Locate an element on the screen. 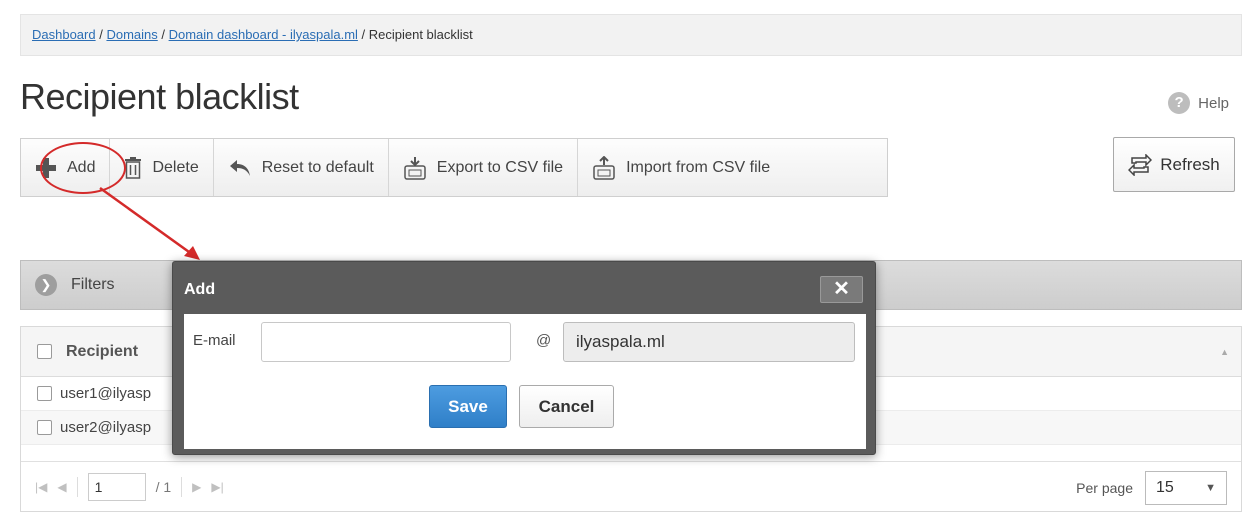 This screenshot has width=1247, height=515. trash-icon is located at coordinates (133, 167).